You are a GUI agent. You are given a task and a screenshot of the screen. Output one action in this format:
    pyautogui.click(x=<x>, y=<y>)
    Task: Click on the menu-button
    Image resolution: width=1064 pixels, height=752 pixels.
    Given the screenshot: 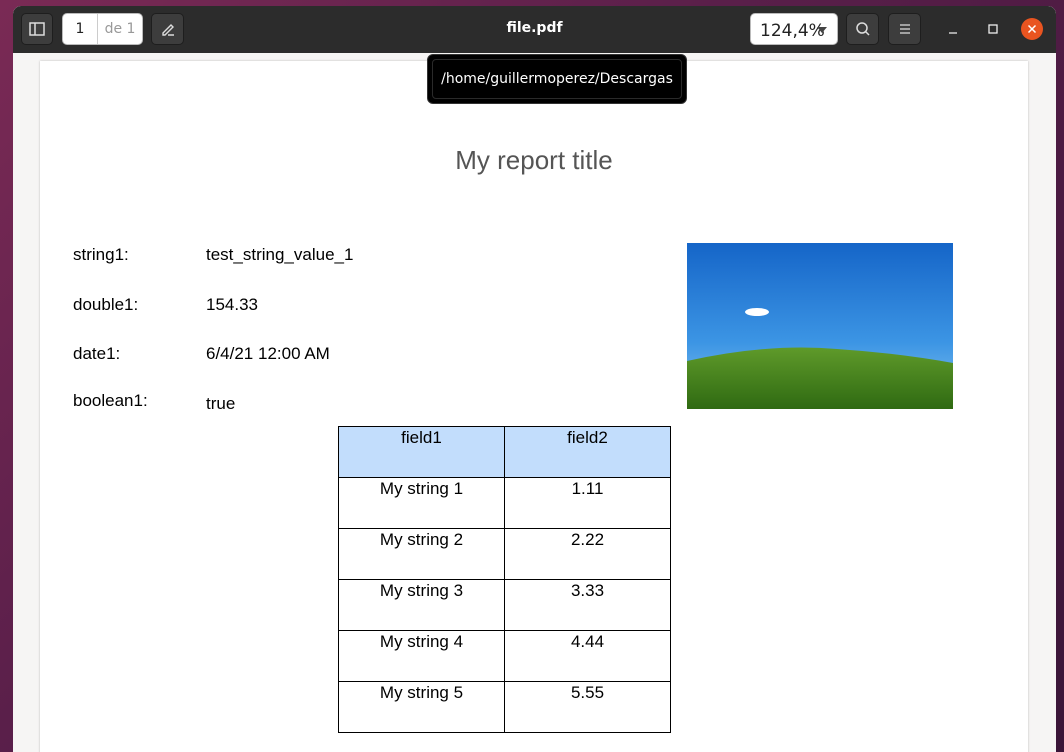 What is the action you would take?
    pyautogui.click(x=904, y=29)
    